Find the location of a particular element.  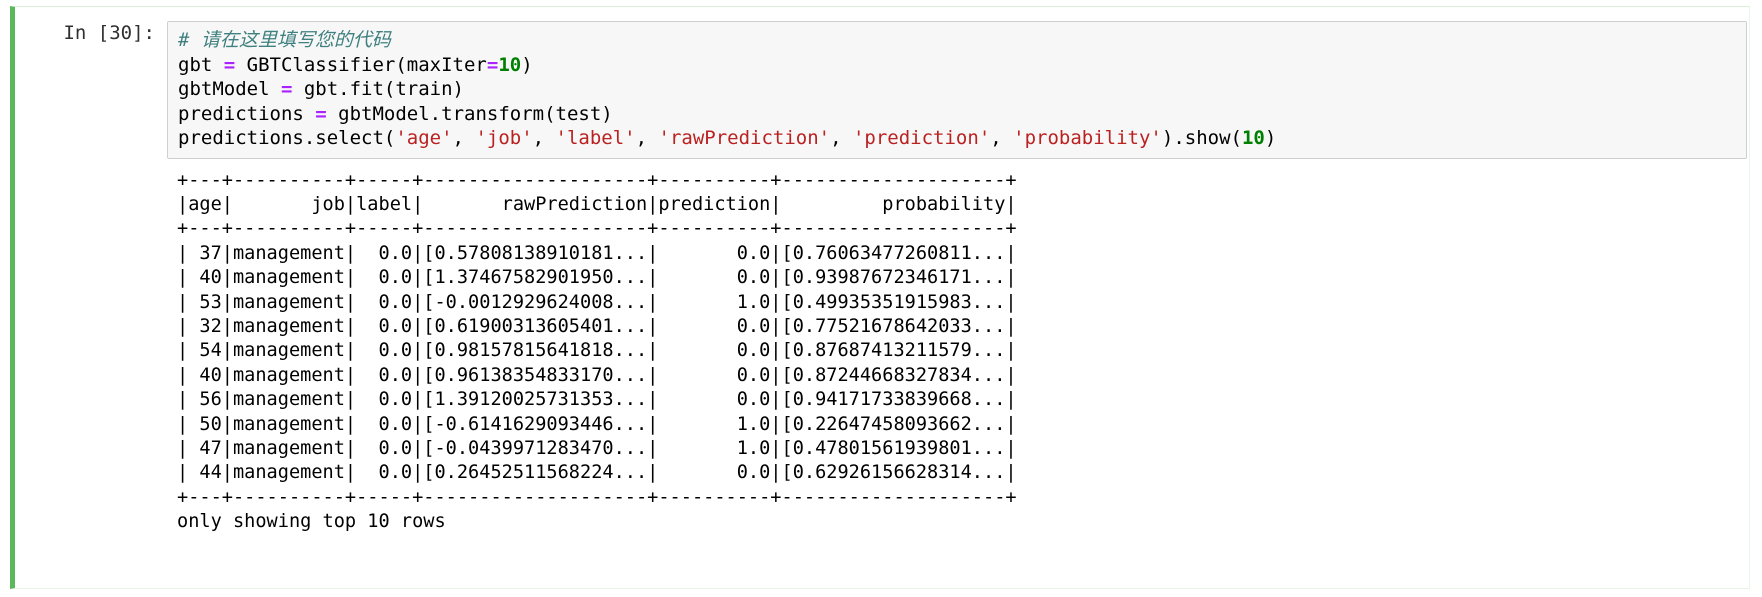

code-token-str: 'prediction' is located at coordinates (921, 138).